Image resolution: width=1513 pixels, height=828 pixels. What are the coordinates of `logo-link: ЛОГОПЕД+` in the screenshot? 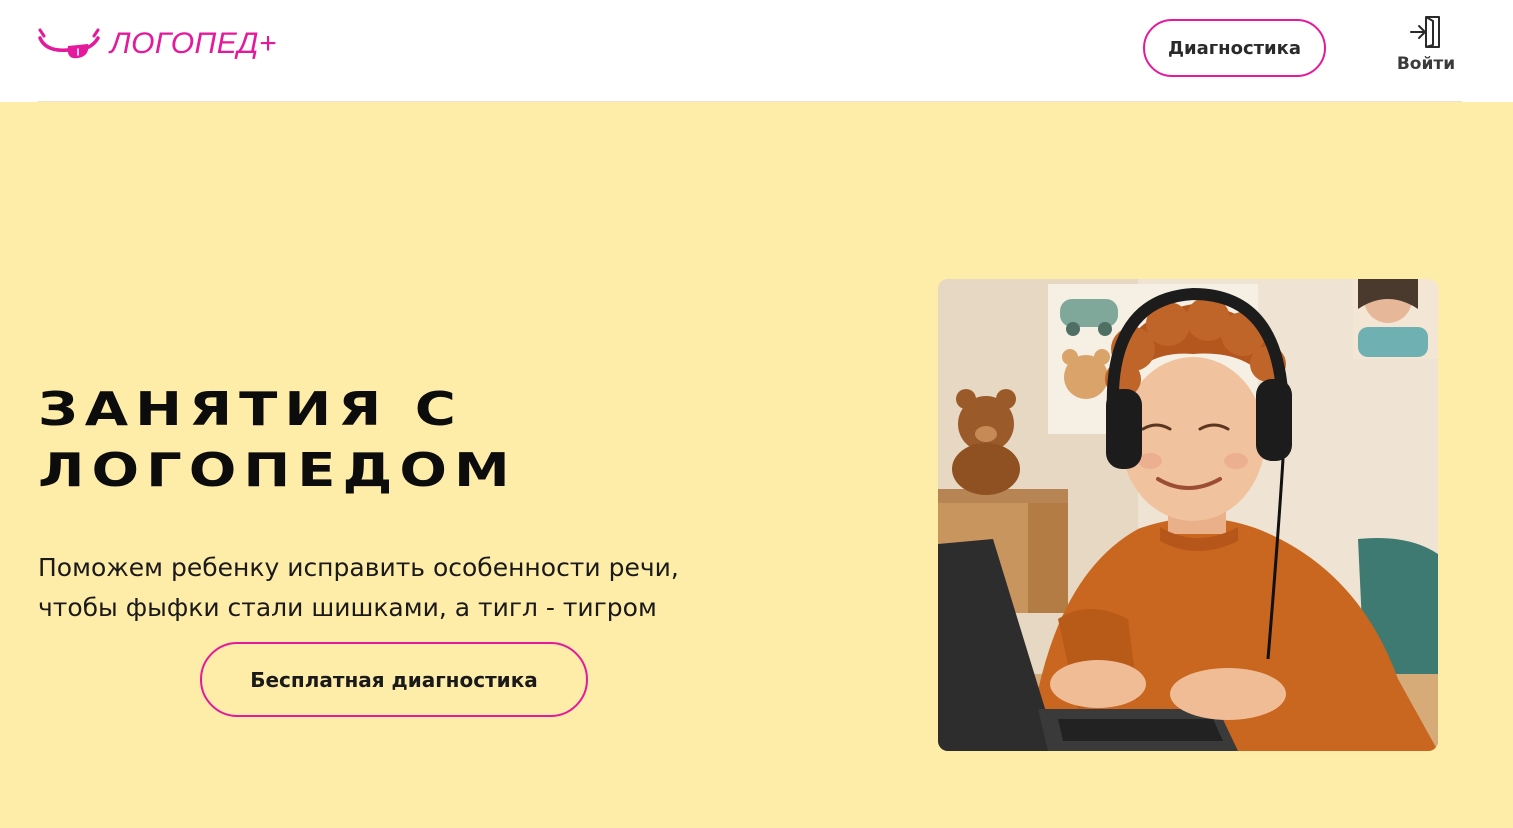 It's located at (157, 44).